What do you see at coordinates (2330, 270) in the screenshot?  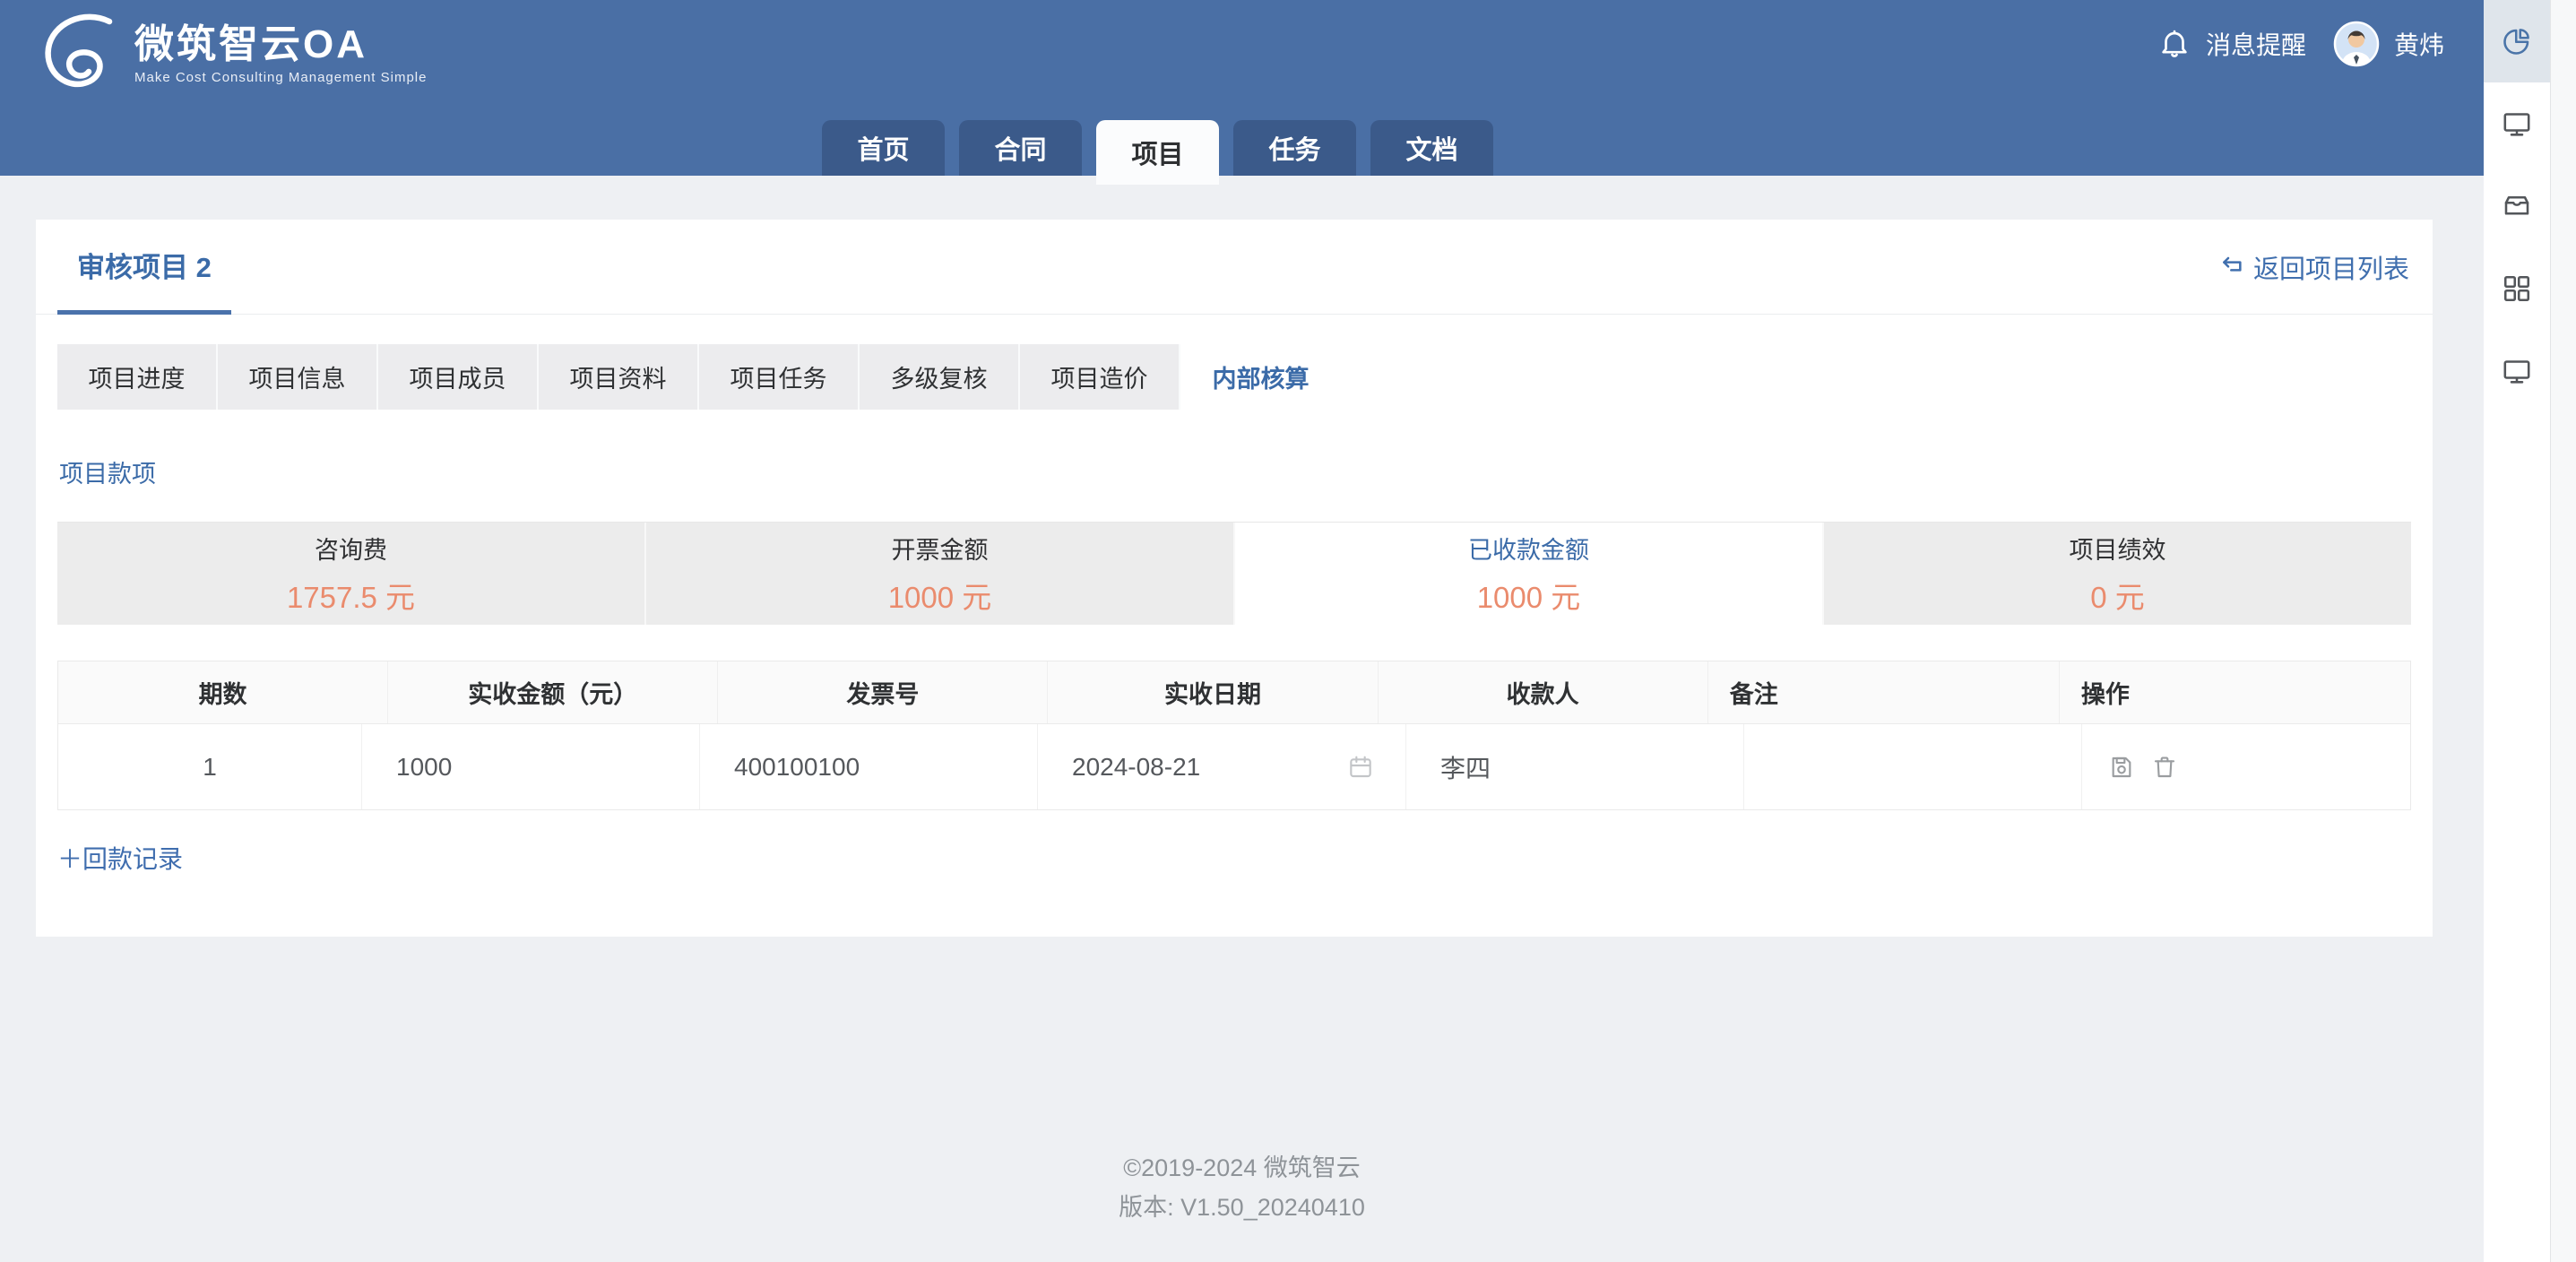 I see `back-link-label: 返回项目列表` at bounding box center [2330, 270].